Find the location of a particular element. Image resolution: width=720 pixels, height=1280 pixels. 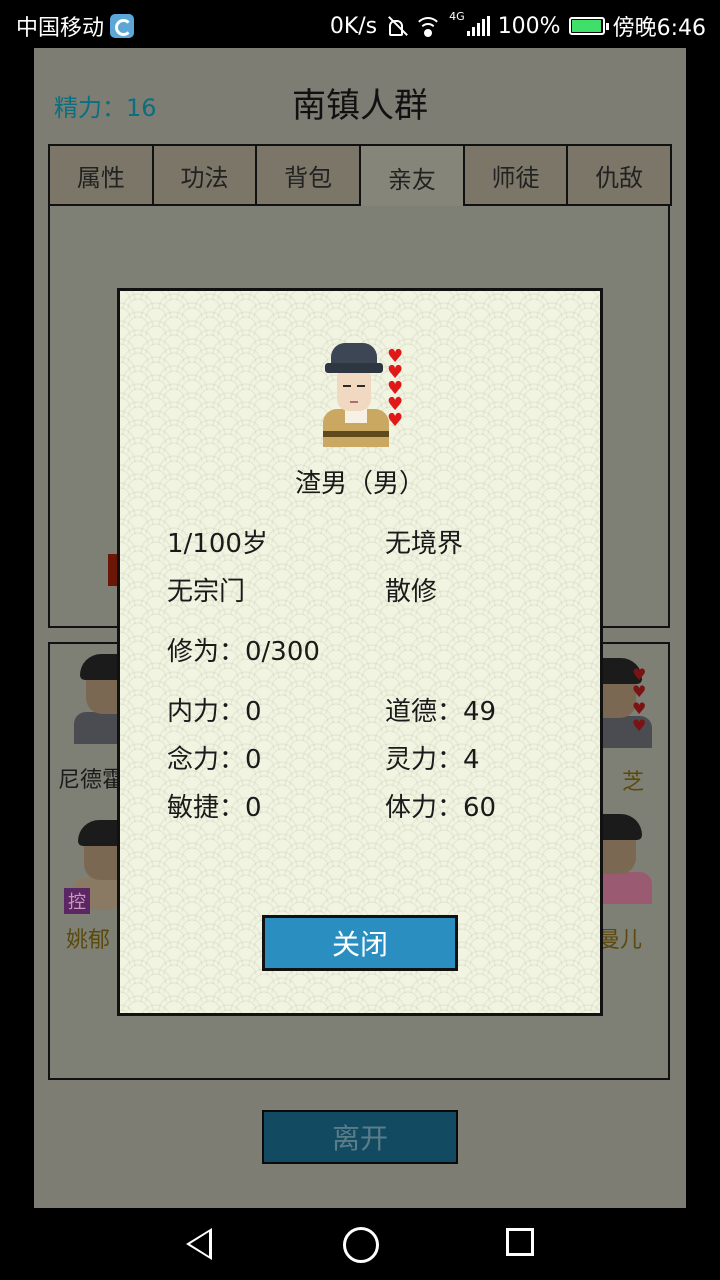

stat-nianli: 念力：0 is located at coordinates (214, 760).